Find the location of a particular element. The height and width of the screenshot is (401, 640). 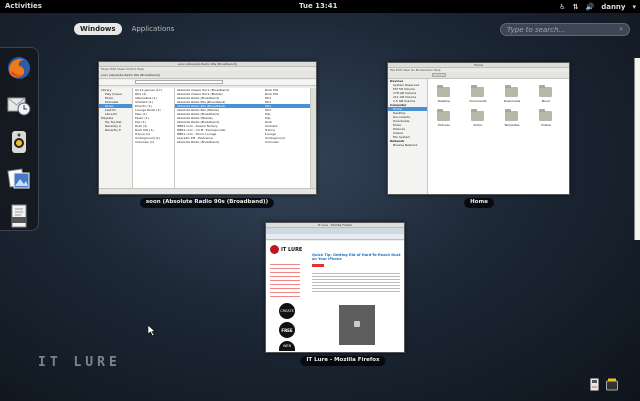

toolbar is located at coordinates (478, 75).